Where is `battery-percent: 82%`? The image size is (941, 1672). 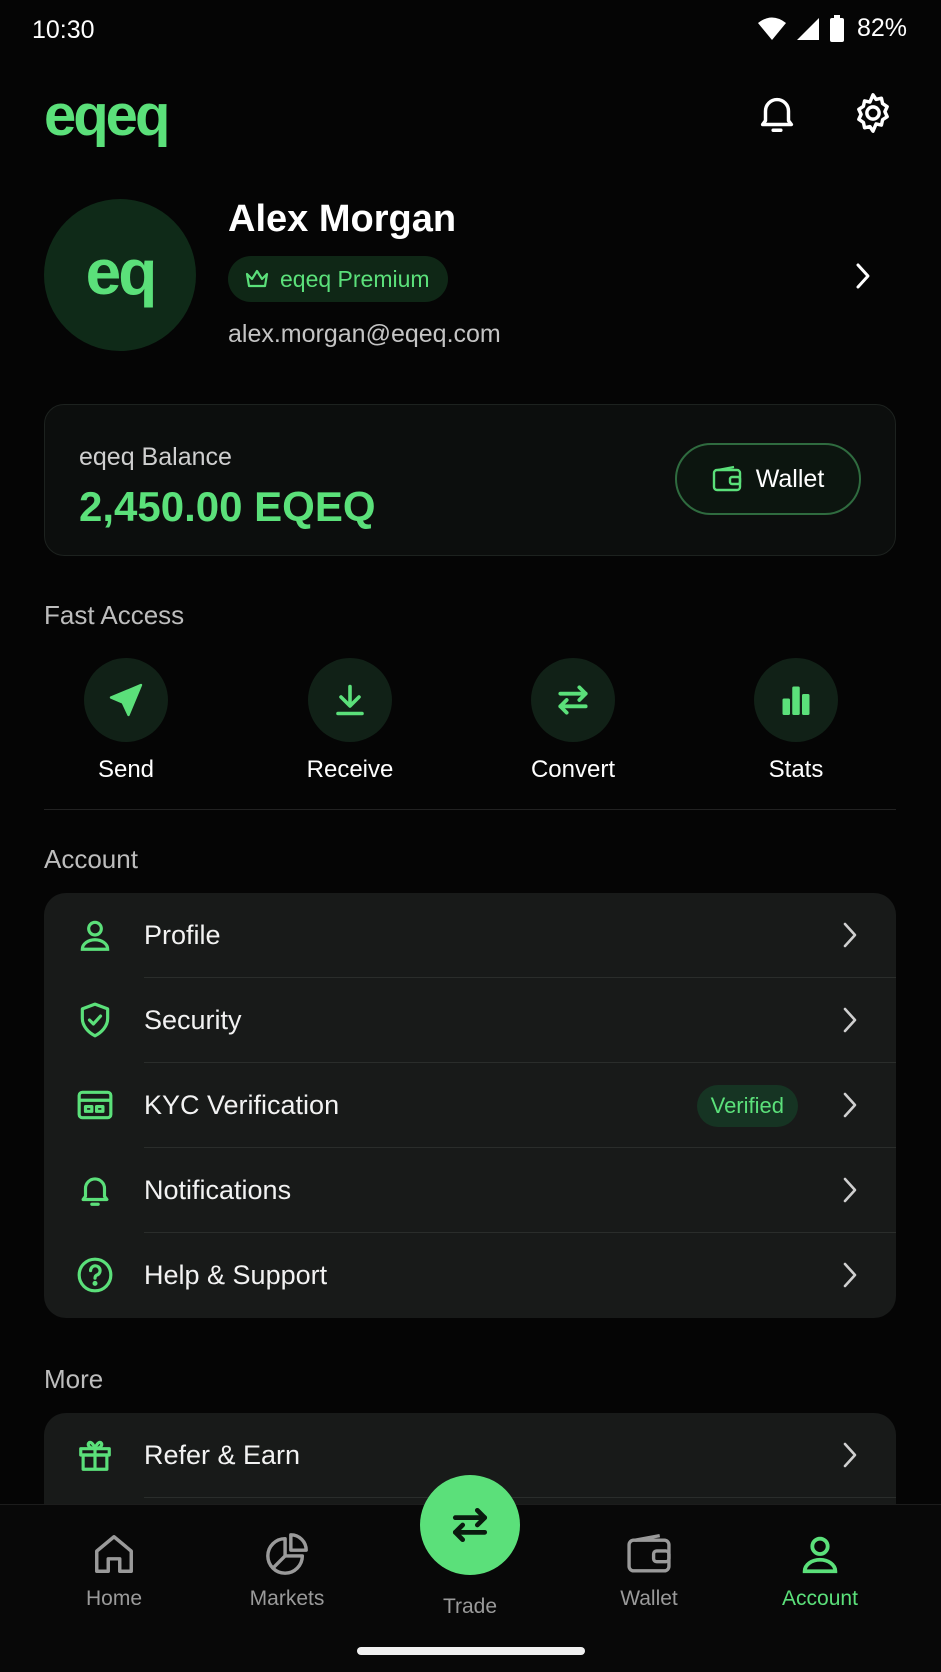
battery-percent: 82% is located at coordinates (881, 28).